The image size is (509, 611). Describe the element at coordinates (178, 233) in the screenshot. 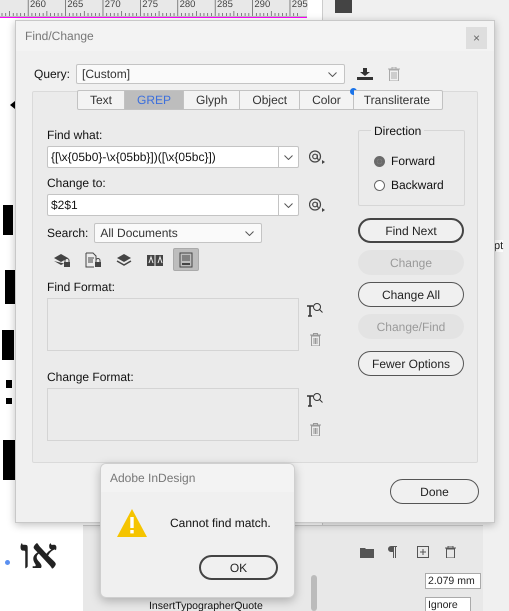

I see `search-dropdown: All Documents` at that location.